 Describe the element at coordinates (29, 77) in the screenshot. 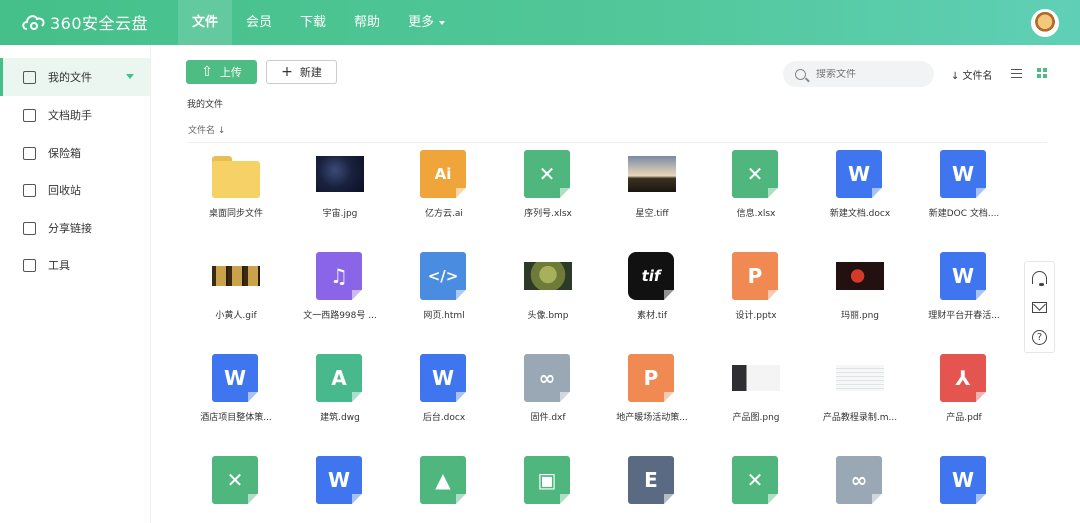

I see `file-icon` at that location.